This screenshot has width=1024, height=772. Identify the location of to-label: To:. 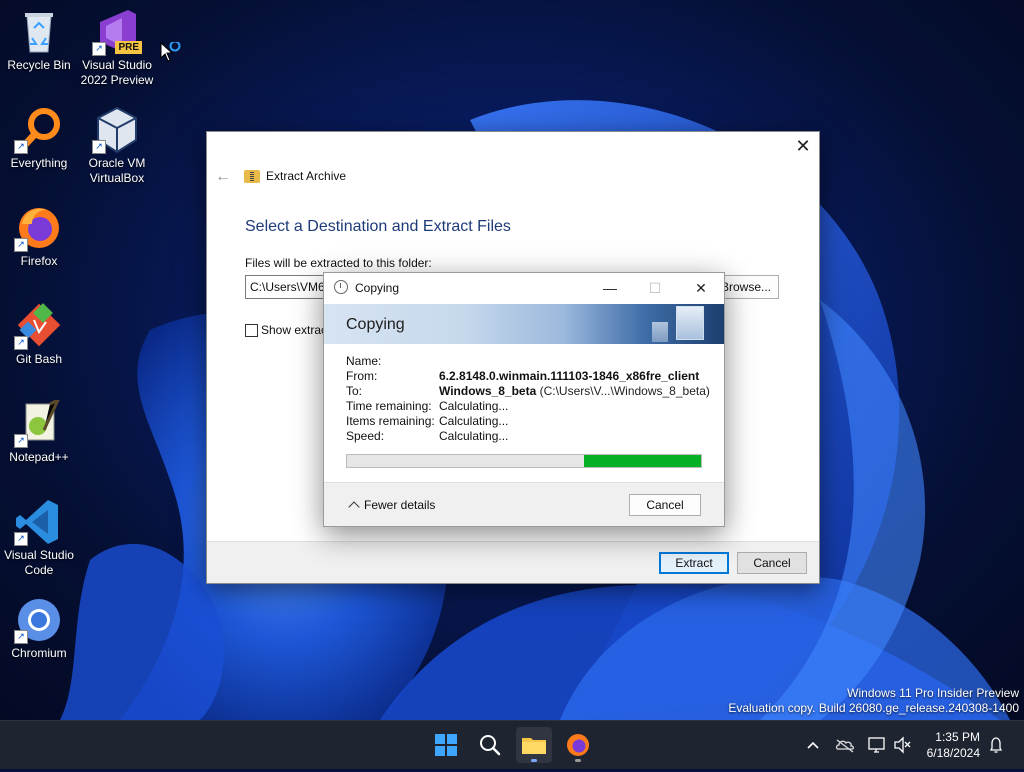
(354, 391).